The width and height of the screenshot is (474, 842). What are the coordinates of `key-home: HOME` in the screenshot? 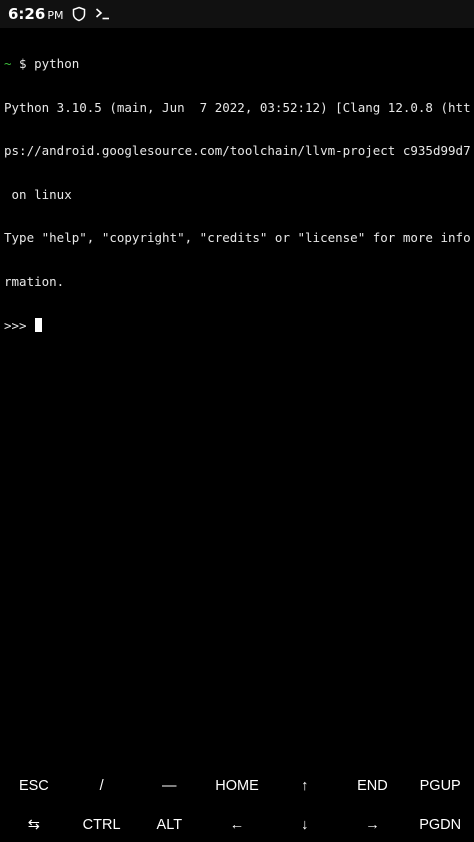 It's located at (237, 783).